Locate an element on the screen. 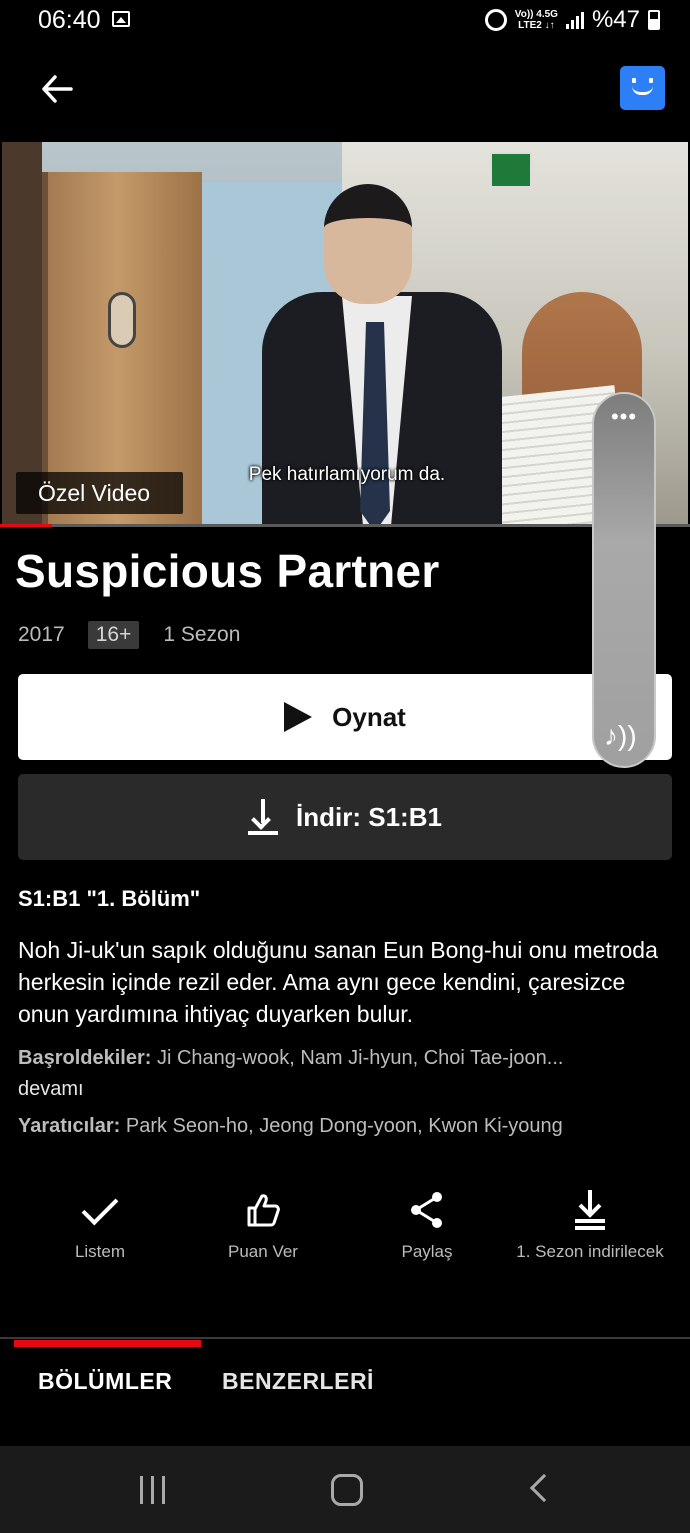 The image size is (690, 1533). video-subtitle: Pek hatırlamıyorum da. is located at coordinates (347, 474).